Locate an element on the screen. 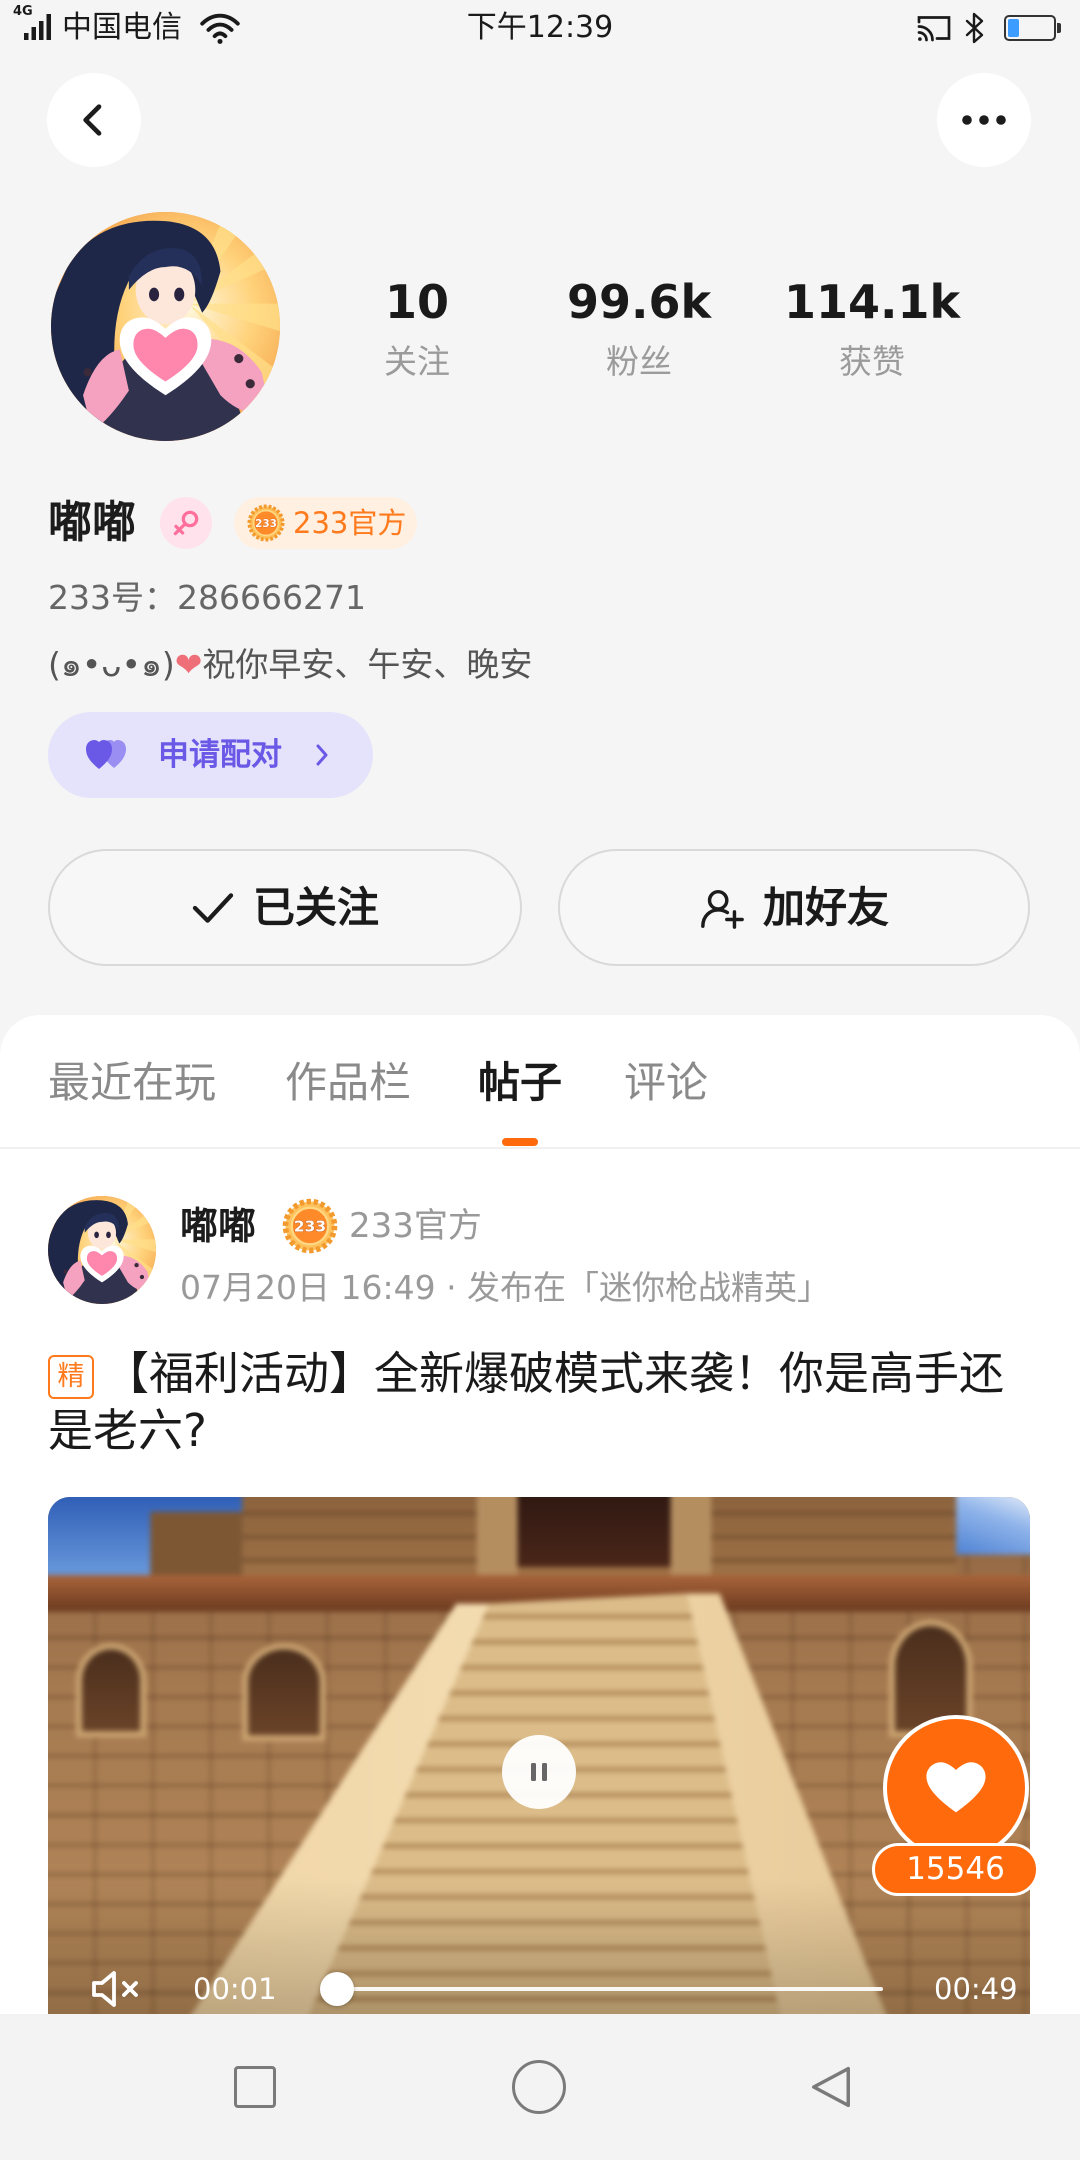 The image size is (1080, 2160). pause-button is located at coordinates (539, 1772).